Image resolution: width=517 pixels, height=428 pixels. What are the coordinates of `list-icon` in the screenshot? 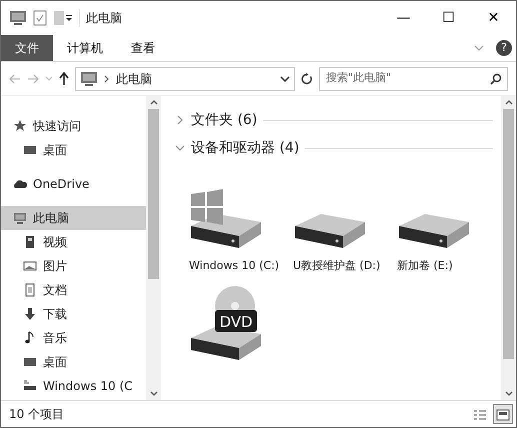 It's located at (480, 414).